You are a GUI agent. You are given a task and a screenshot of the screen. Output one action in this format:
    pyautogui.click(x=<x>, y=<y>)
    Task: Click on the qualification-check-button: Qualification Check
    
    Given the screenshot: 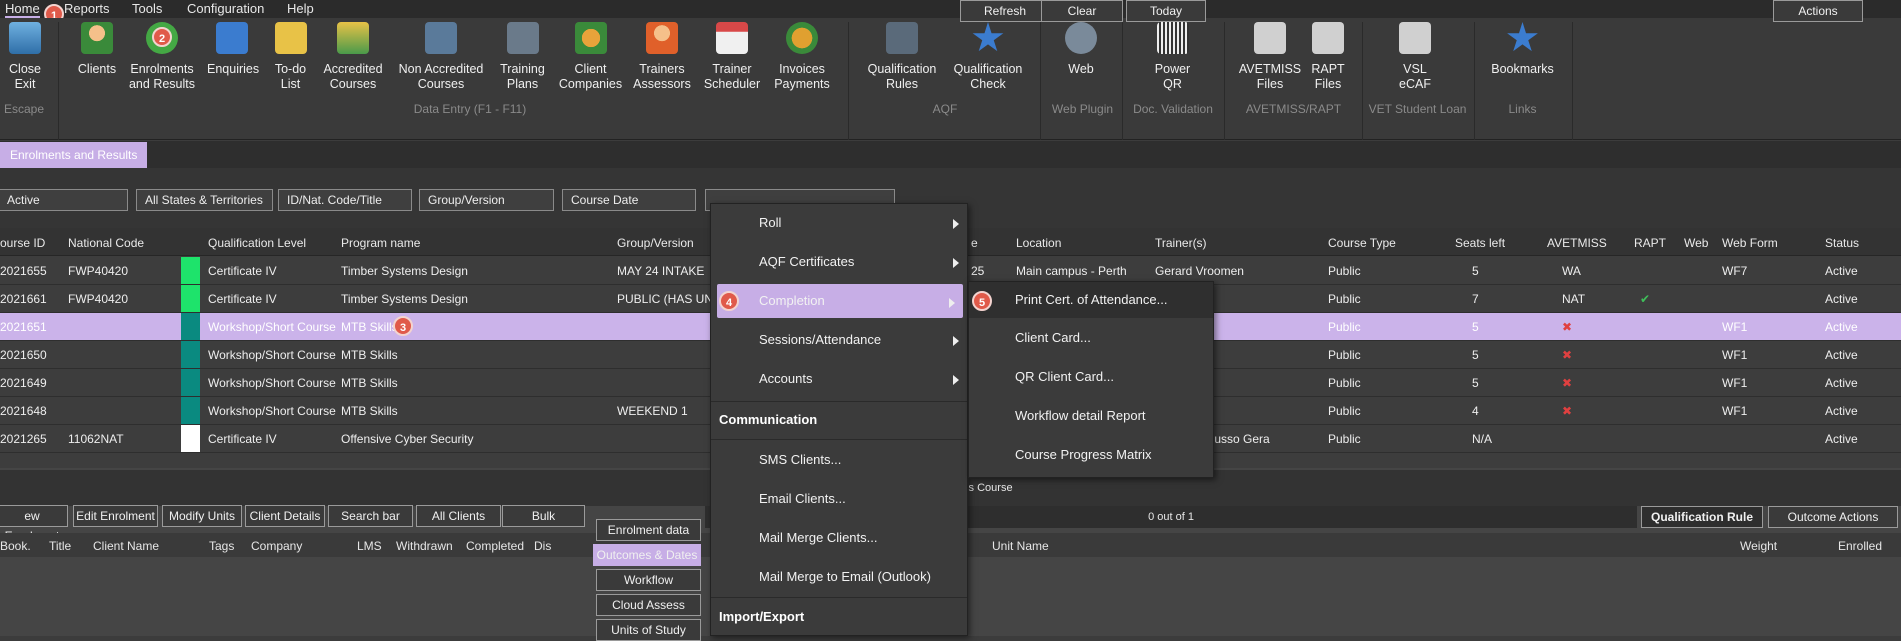 What is the action you would take?
    pyautogui.click(x=988, y=57)
    